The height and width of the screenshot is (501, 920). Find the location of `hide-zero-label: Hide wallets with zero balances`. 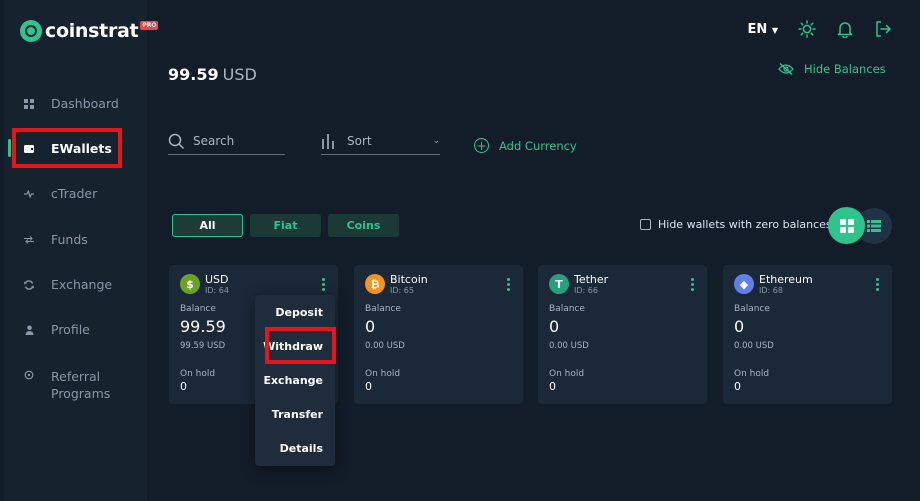

hide-zero-label: Hide wallets with zero balances is located at coordinates (745, 224).